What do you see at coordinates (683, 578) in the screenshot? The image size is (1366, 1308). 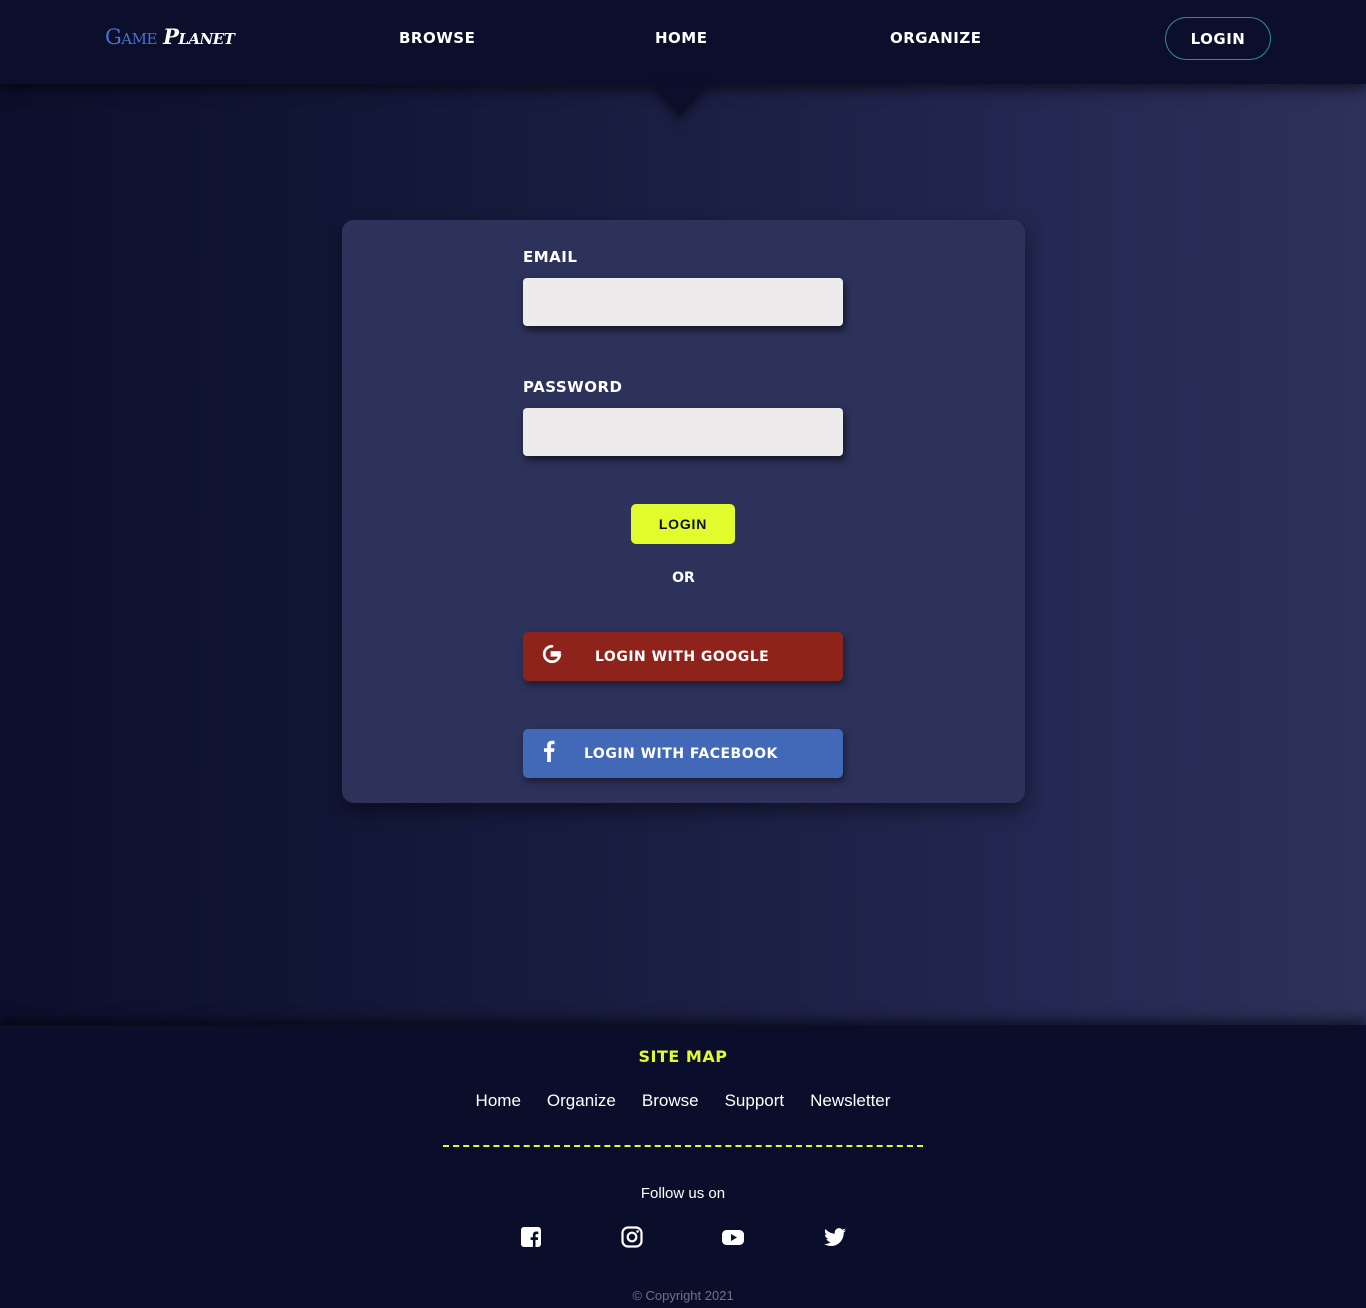 I see `or-separator: OR` at bounding box center [683, 578].